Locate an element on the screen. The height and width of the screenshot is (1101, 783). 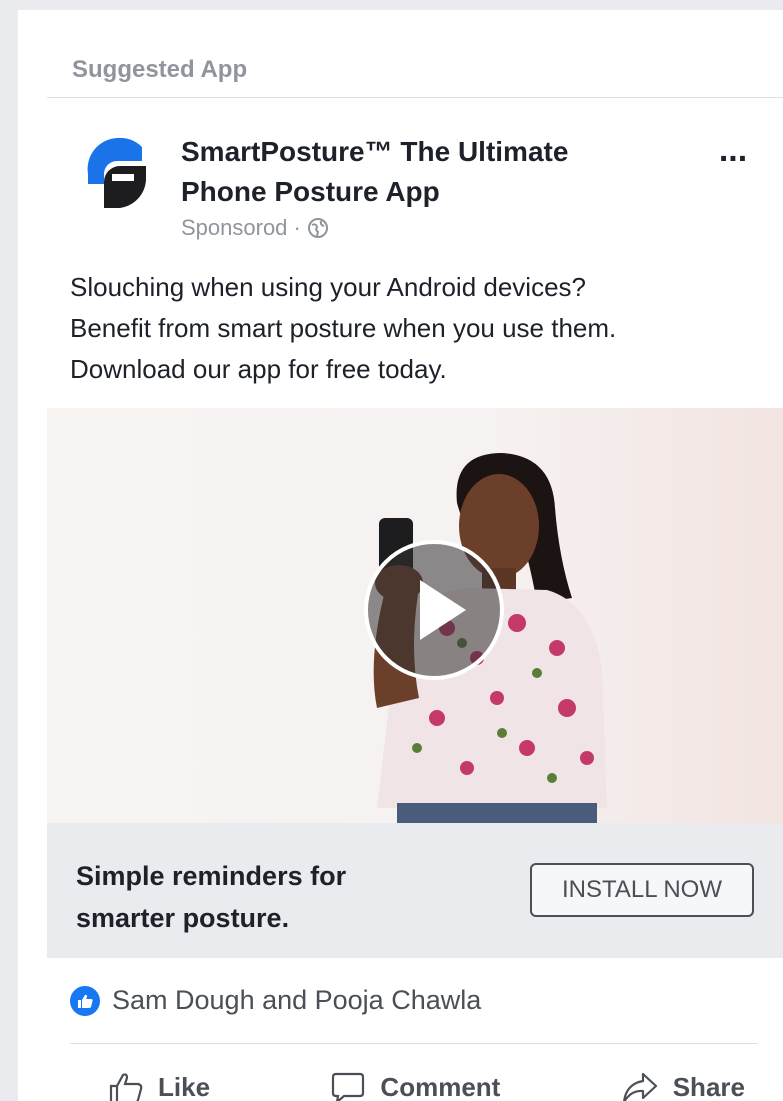
like-reaction-icon is located at coordinates (85, 1000).